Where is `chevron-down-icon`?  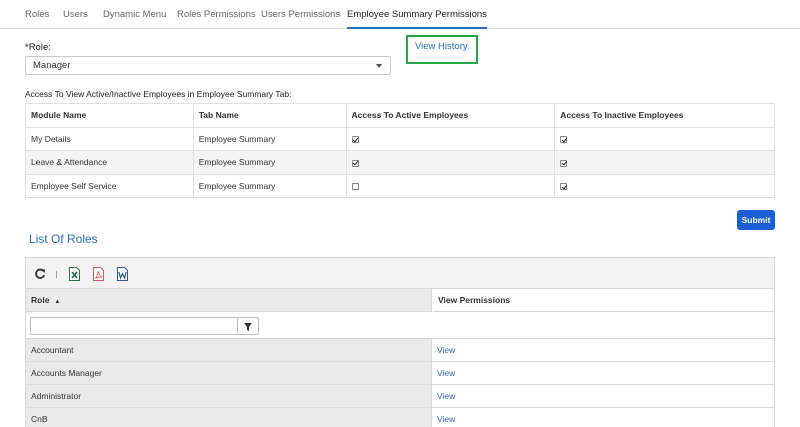 chevron-down-icon is located at coordinates (379, 66).